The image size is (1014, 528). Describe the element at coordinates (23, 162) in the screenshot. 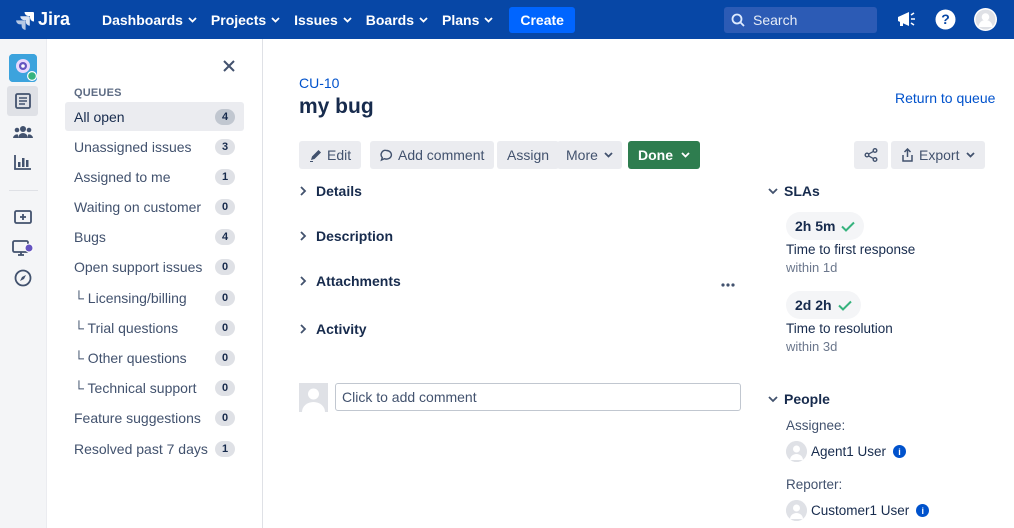

I see `reports-icon` at that location.